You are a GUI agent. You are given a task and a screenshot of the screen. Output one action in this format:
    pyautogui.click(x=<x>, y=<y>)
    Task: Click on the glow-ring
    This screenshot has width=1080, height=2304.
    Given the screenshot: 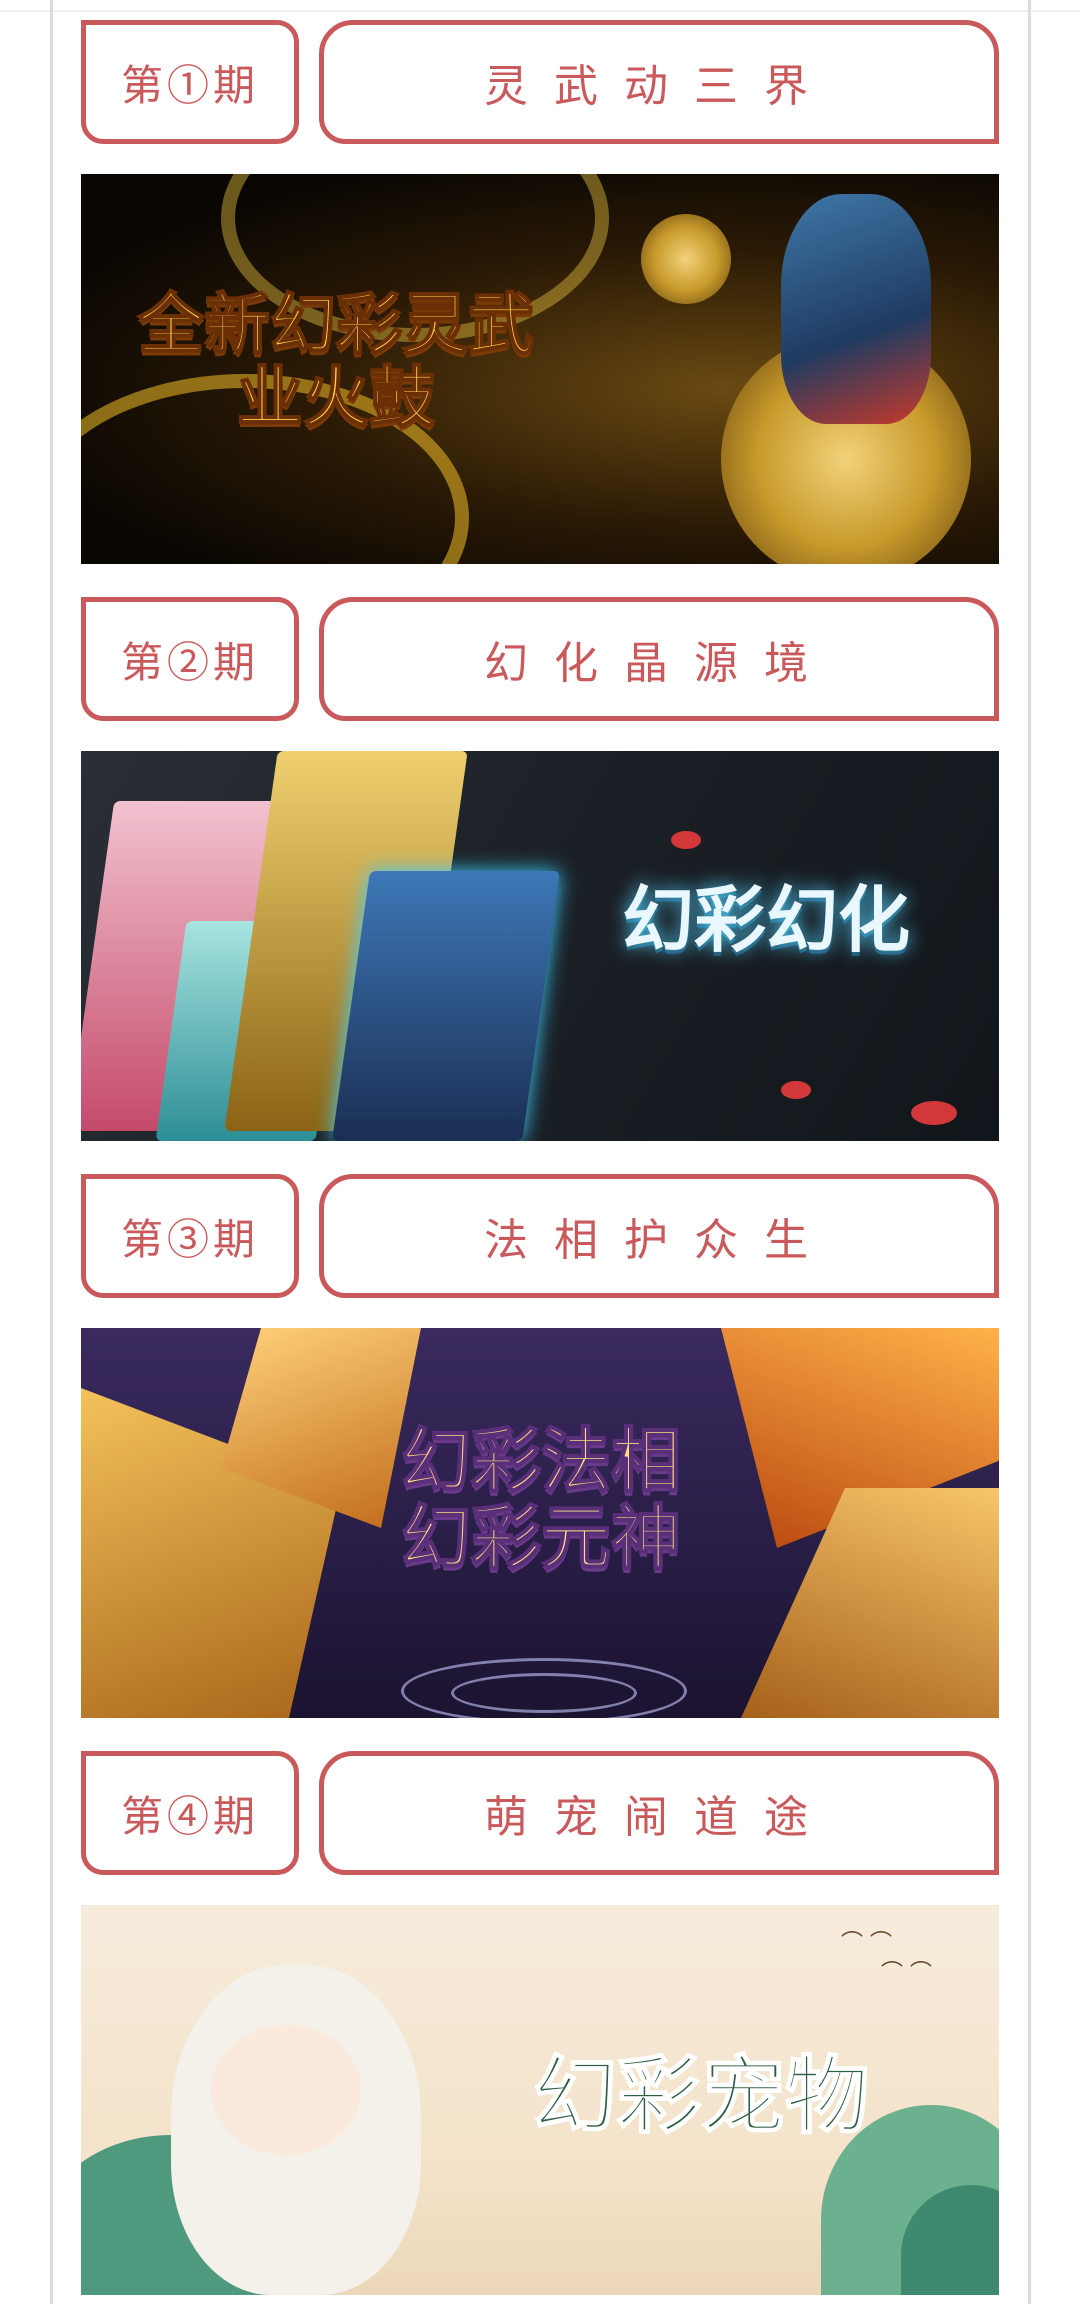 What is the action you would take?
    pyautogui.click(x=544, y=1693)
    